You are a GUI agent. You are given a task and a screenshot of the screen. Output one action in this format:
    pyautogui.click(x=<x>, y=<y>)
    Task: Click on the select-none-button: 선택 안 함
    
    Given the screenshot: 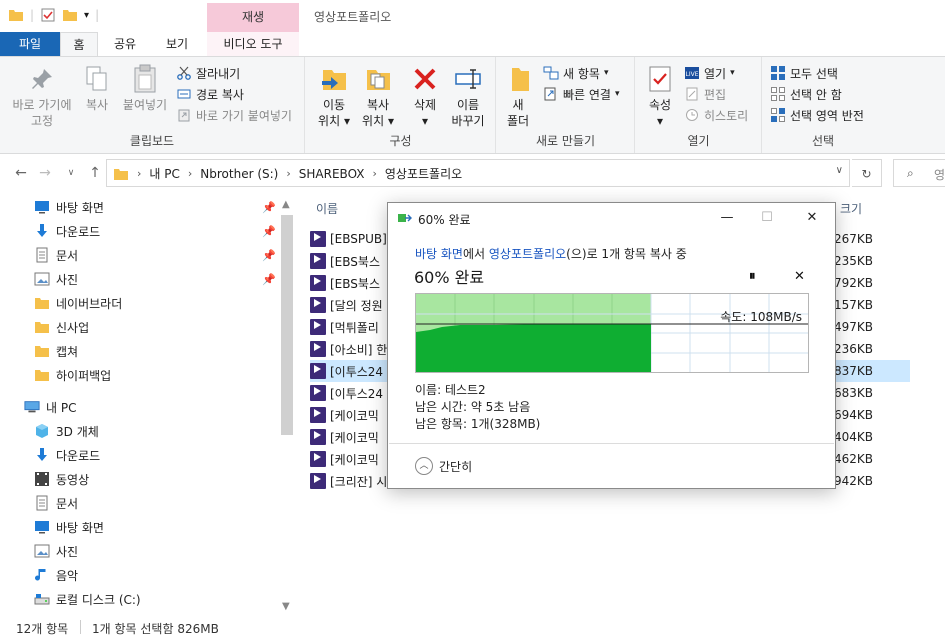 What is the action you would take?
    pyautogui.click(x=806, y=94)
    